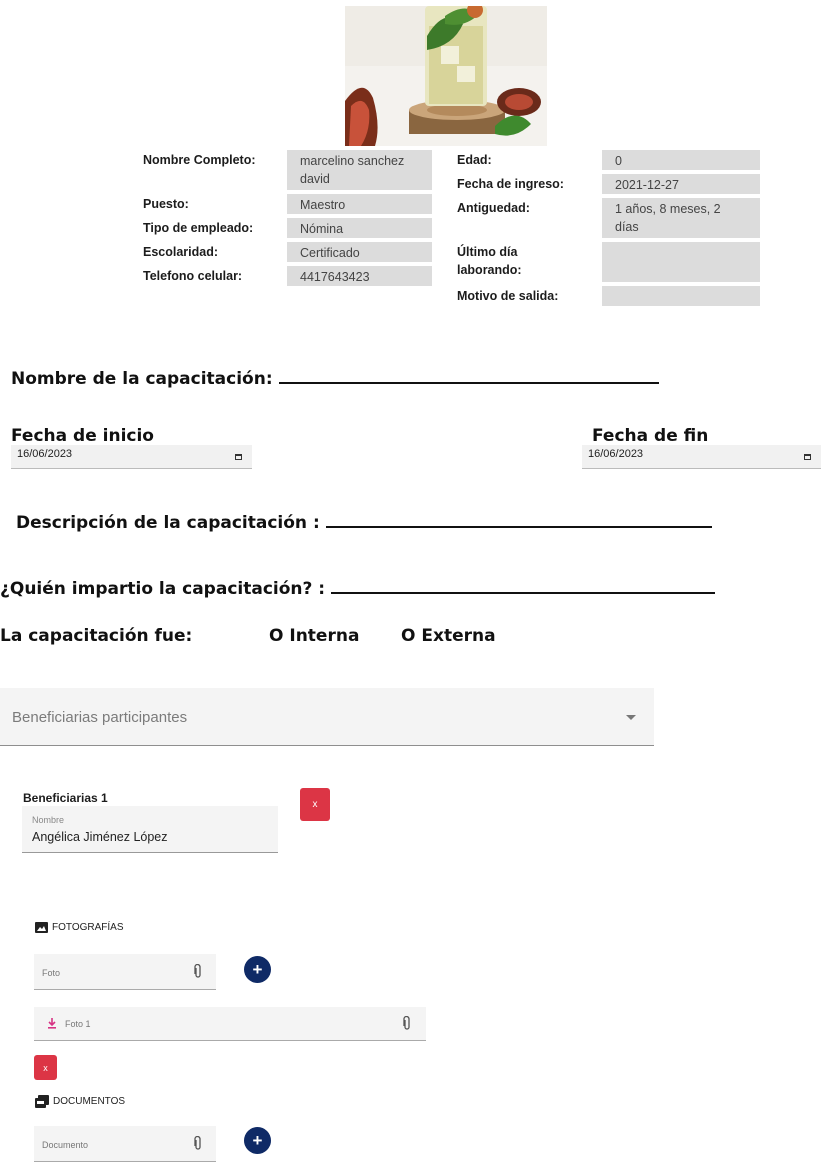 This screenshot has height=1162, width=821. Describe the element at coordinates (315, 804) in the screenshot. I see `remove-beneficiary-button: x` at that location.